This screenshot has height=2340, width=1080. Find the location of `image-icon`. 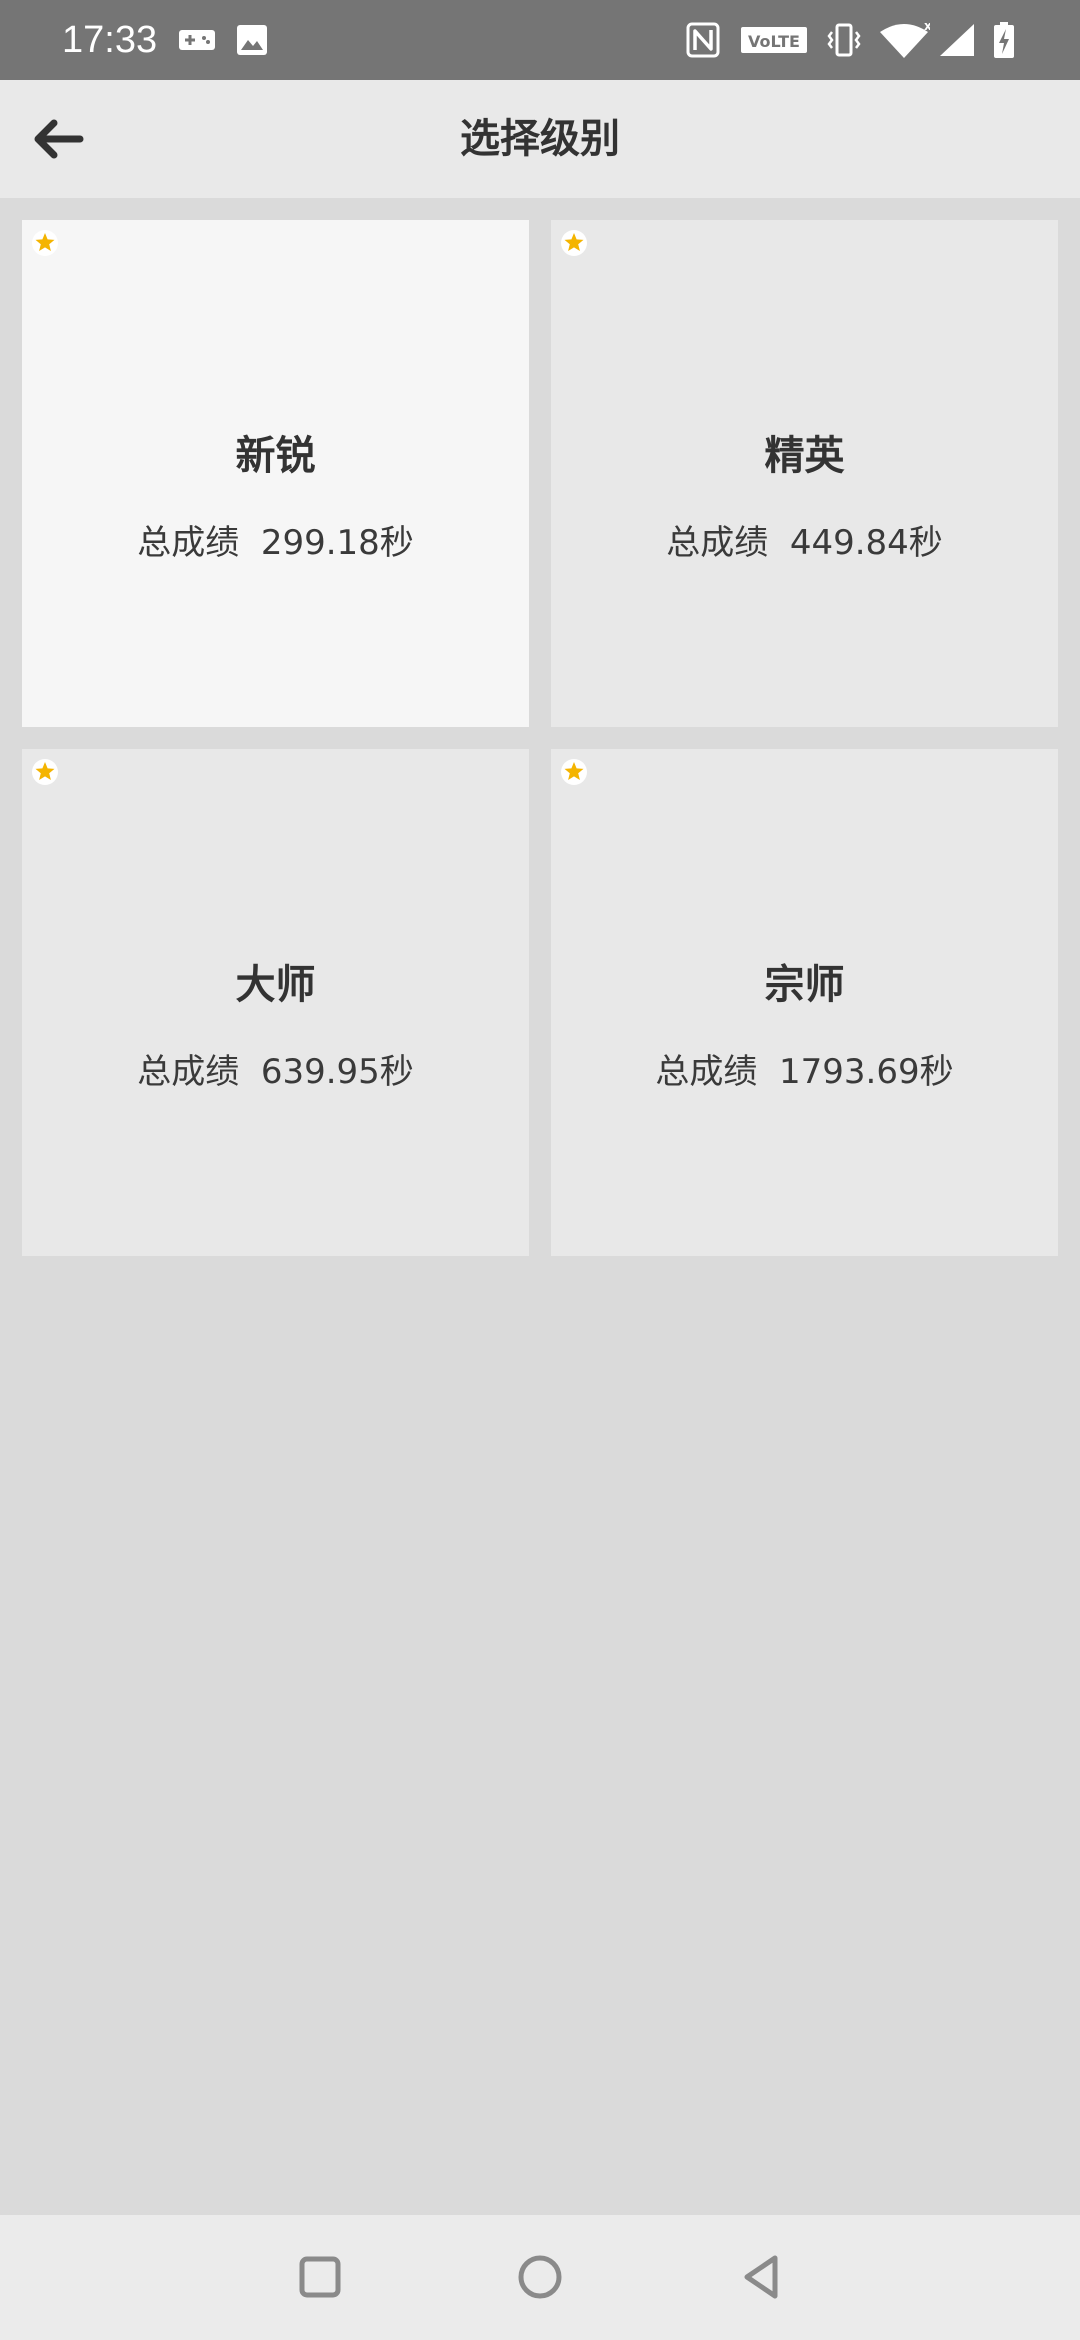

image-icon is located at coordinates (252, 40).